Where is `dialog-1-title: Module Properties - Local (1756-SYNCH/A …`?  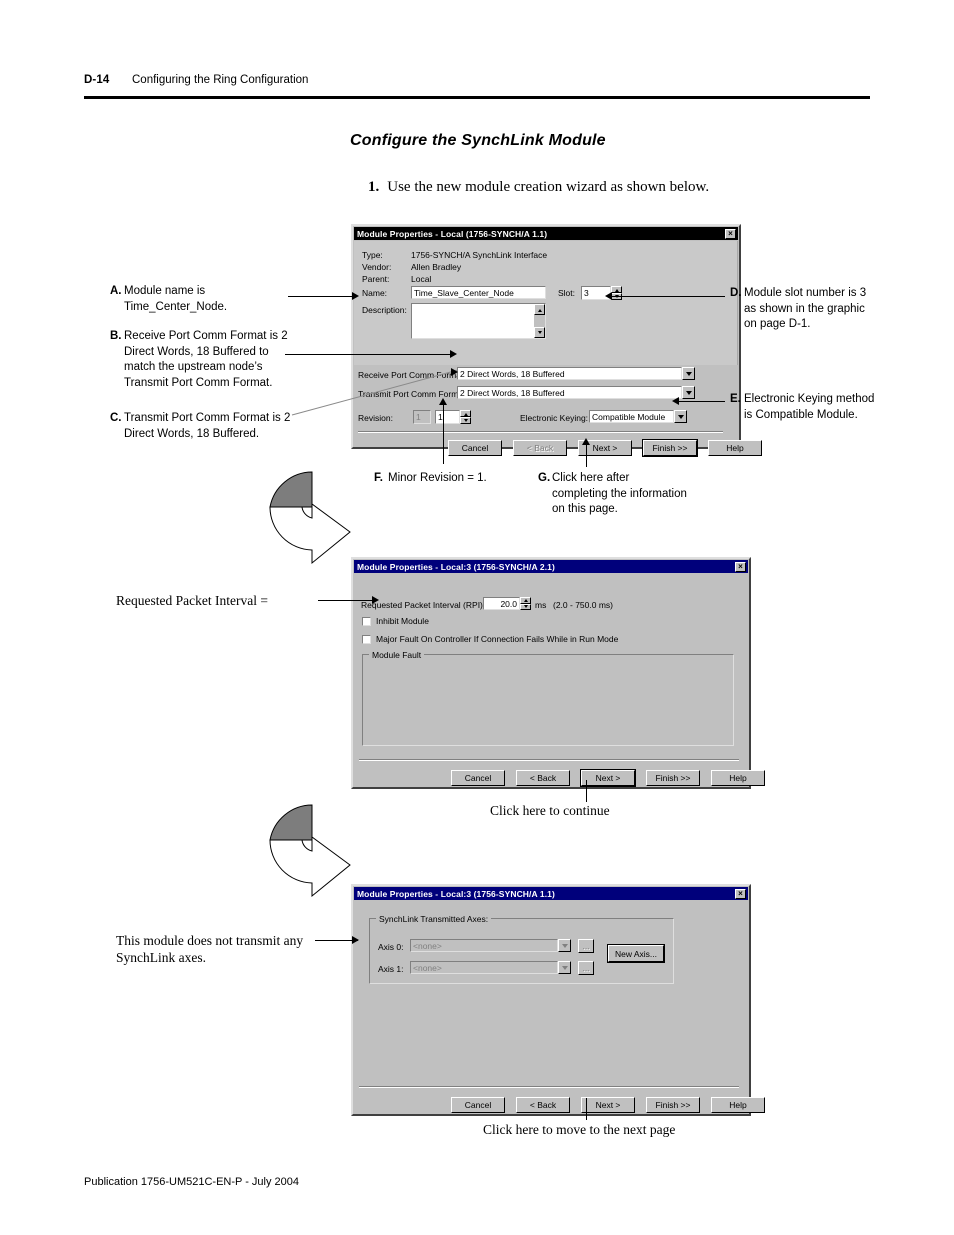 dialog-1-title: Module Properties - Local (1756-SYNCH/A … is located at coordinates (452, 233).